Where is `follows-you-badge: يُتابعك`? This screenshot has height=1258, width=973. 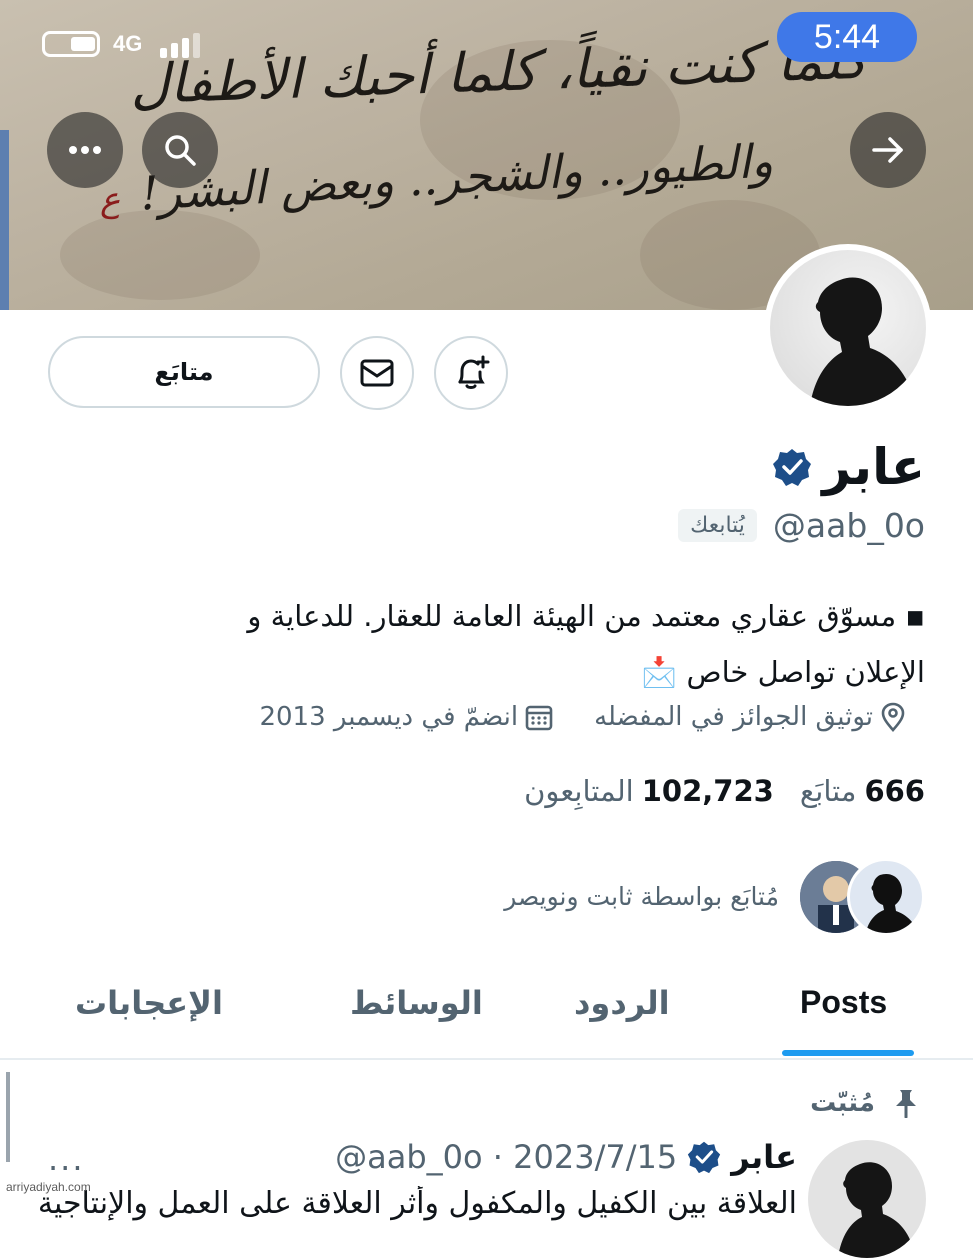
follows-you-badge: يُتابعك is located at coordinates (717, 525).